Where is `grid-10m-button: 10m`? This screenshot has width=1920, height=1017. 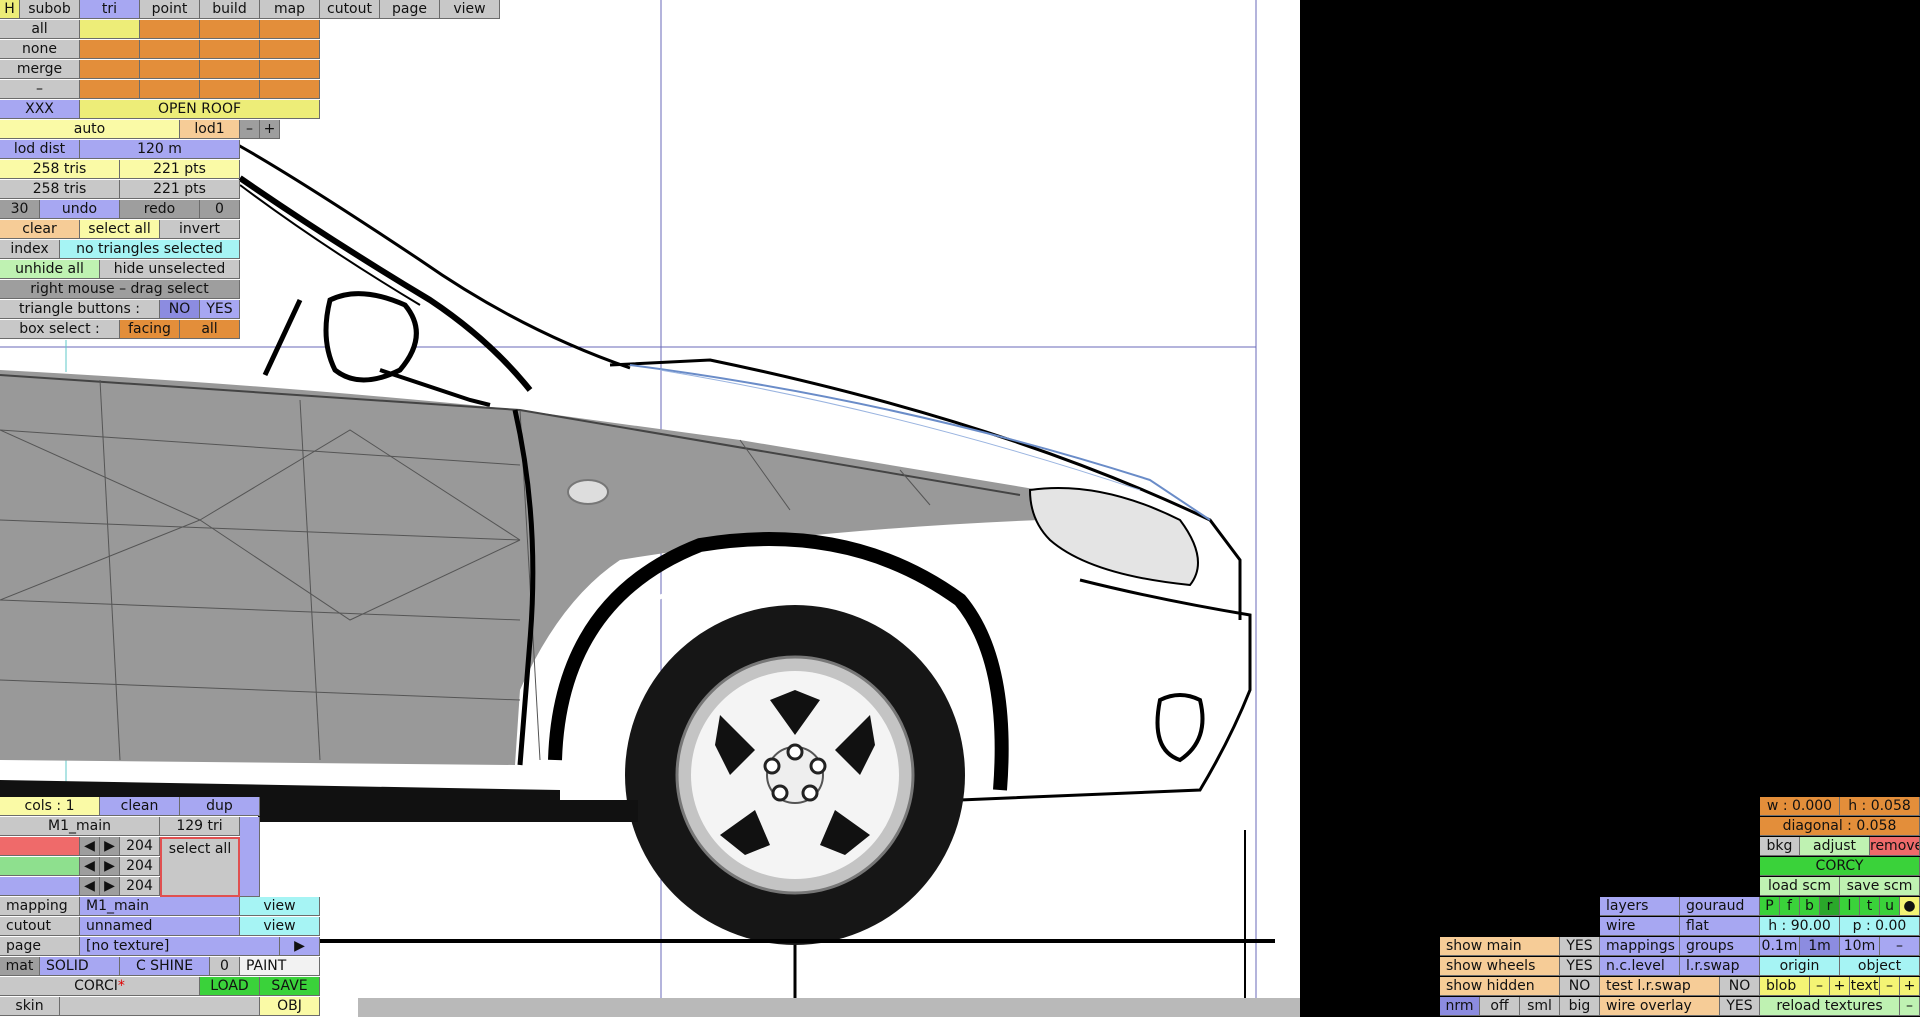
grid-10m-button: 10m is located at coordinates (1860, 946).